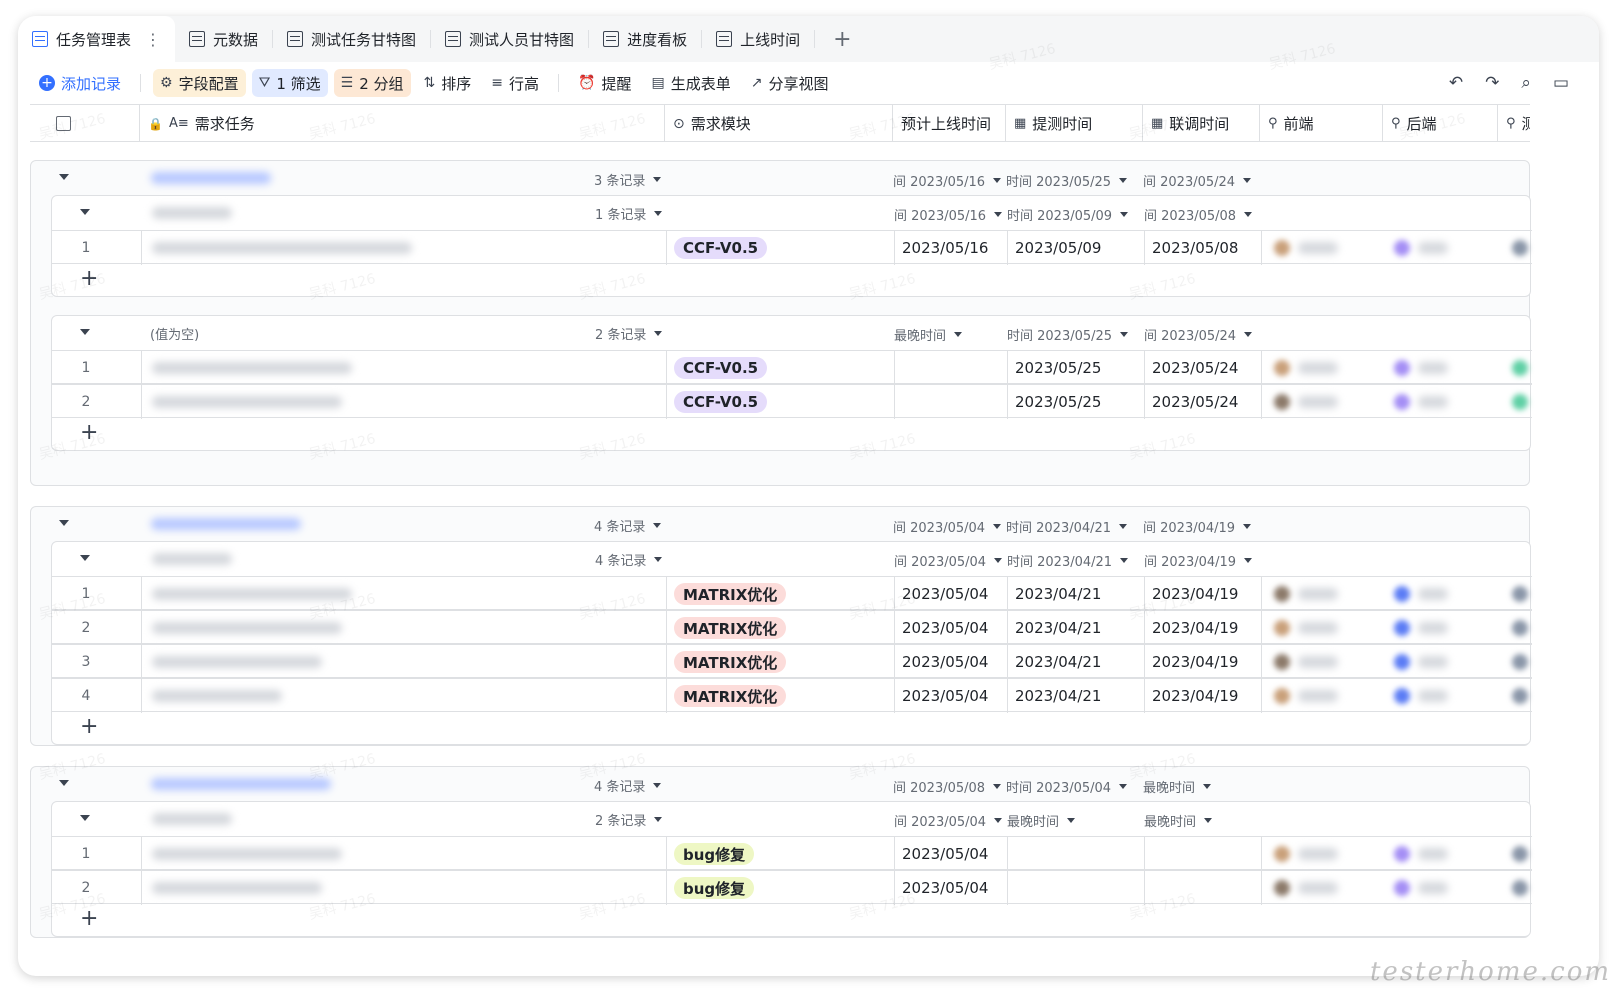 The image size is (1617, 993). Describe the element at coordinates (1067, 786) in the screenshot. I see `group-submit-summary: 时间 2023/05/04` at that location.